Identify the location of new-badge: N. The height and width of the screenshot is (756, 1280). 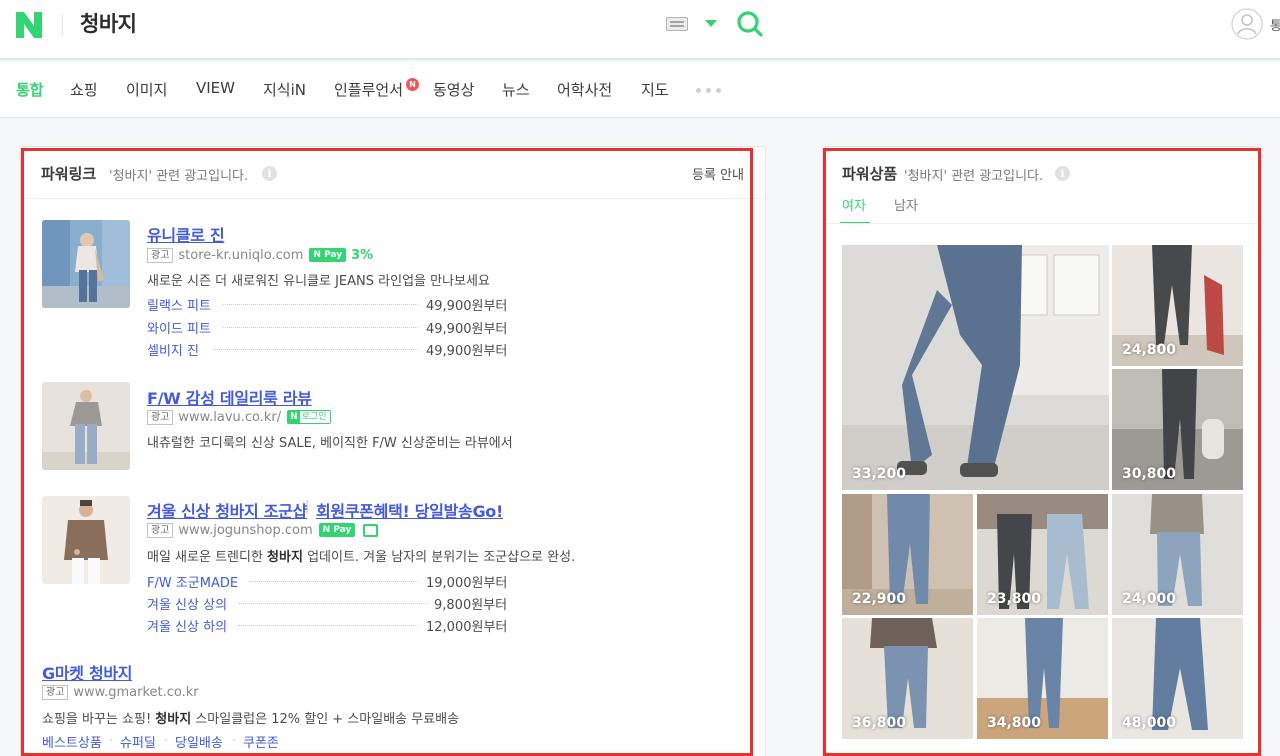
(412, 84).